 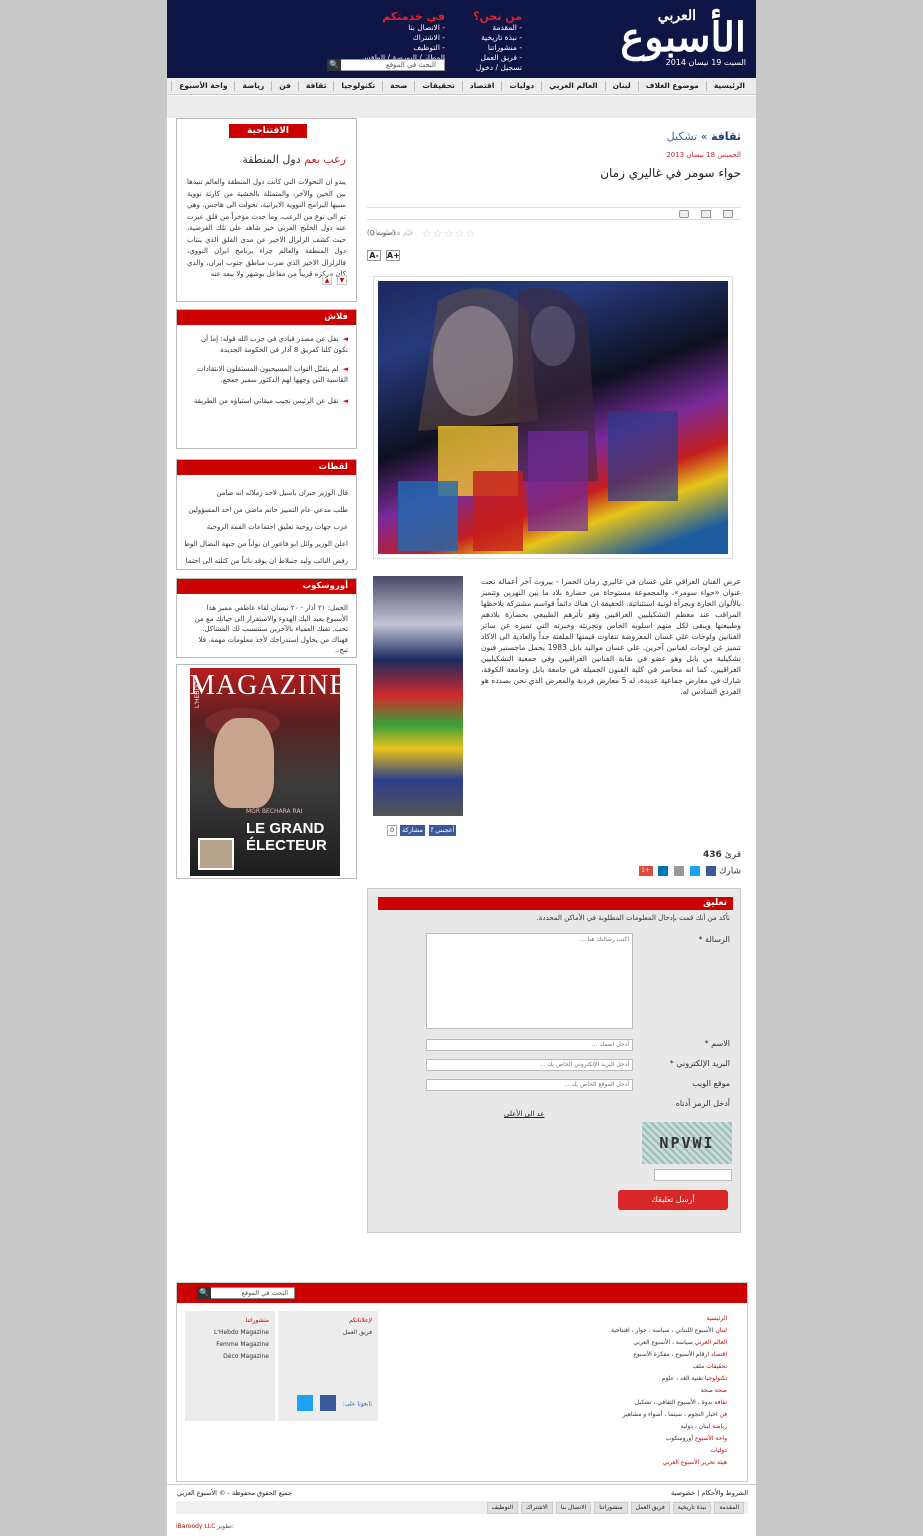 What do you see at coordinates (449, 233) in the screenshot?
I see `rating-stars: ☆☆☆☆☆` at bounding box center [449, 233].